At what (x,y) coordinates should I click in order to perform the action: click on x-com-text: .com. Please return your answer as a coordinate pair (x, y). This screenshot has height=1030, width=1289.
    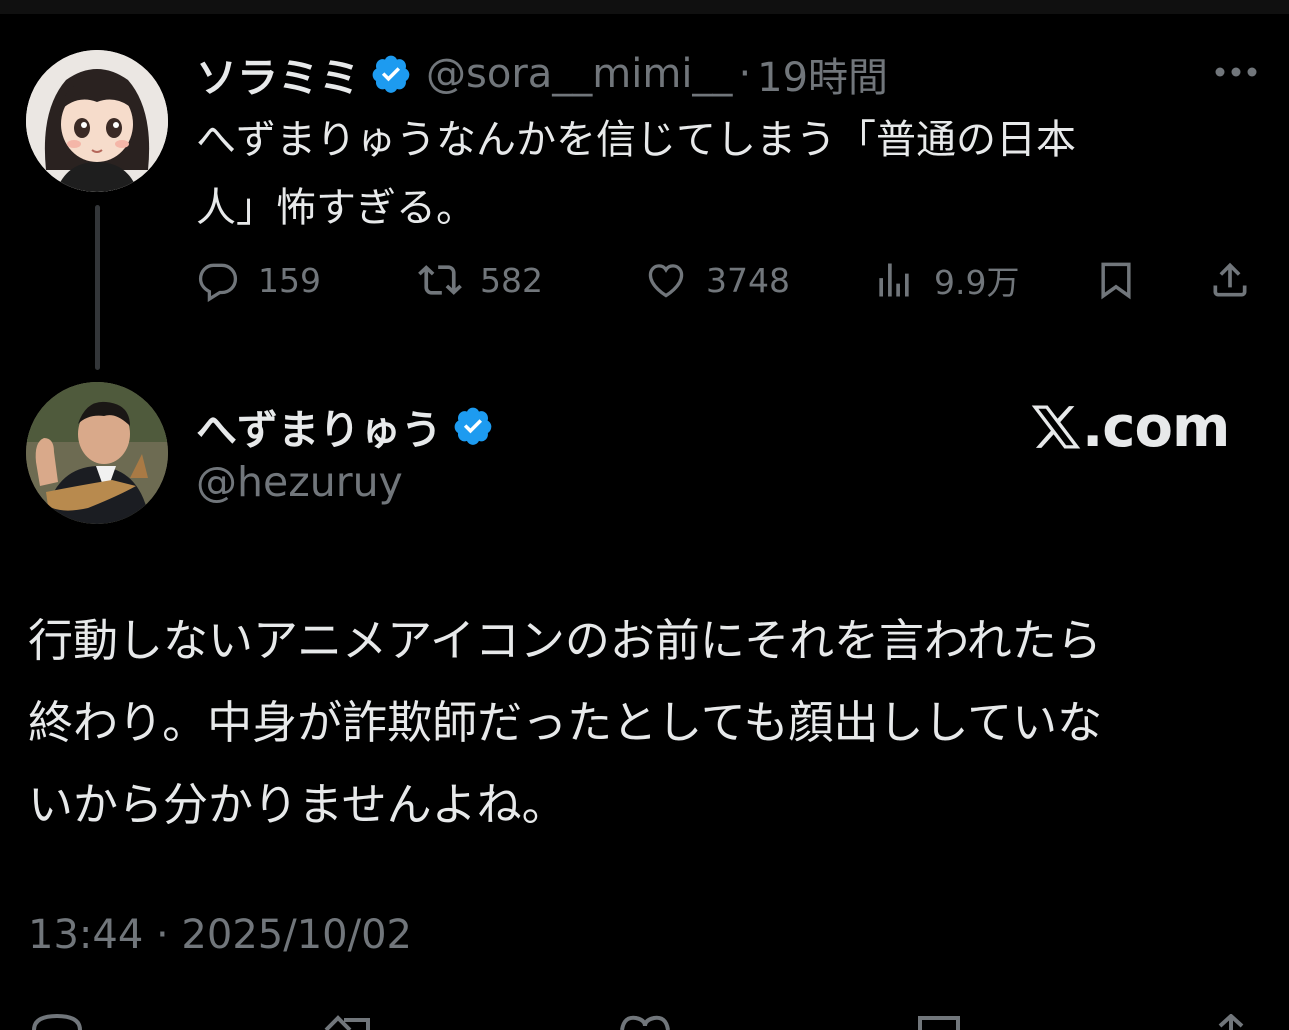
    Looking at the image, I should click on (1156, 427).